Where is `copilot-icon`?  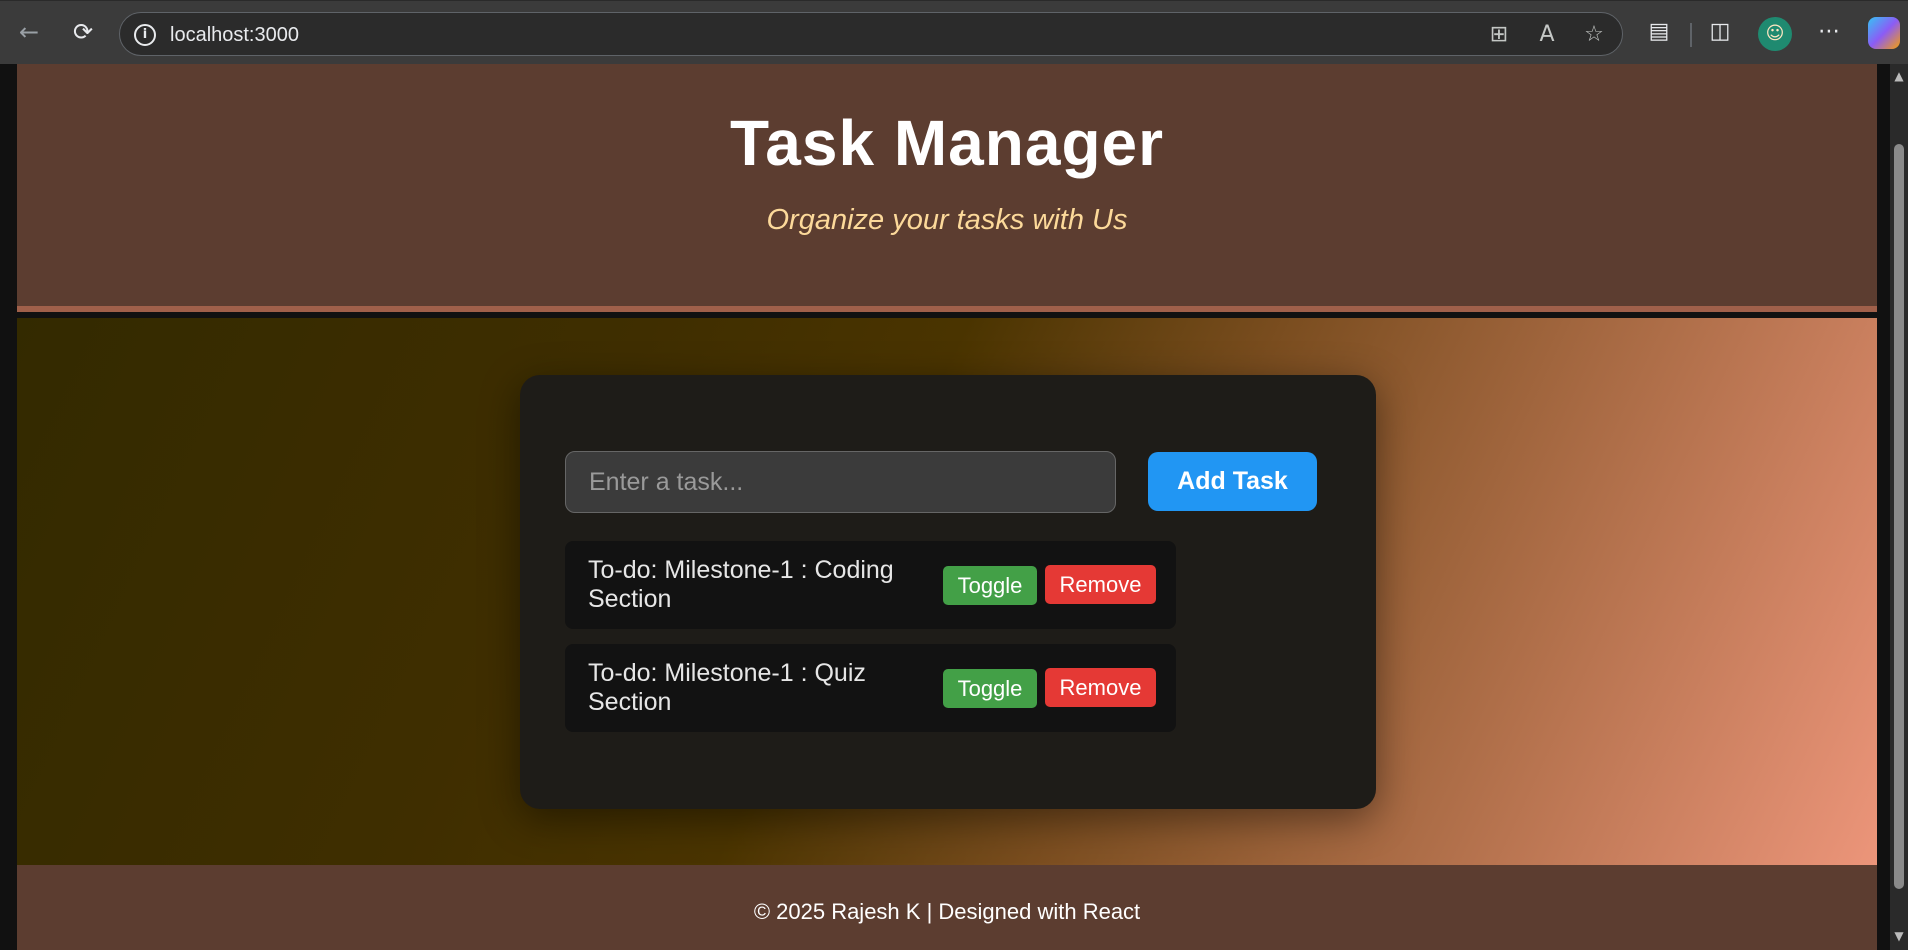
copilot-icon is located at coordinates (1884, 33).